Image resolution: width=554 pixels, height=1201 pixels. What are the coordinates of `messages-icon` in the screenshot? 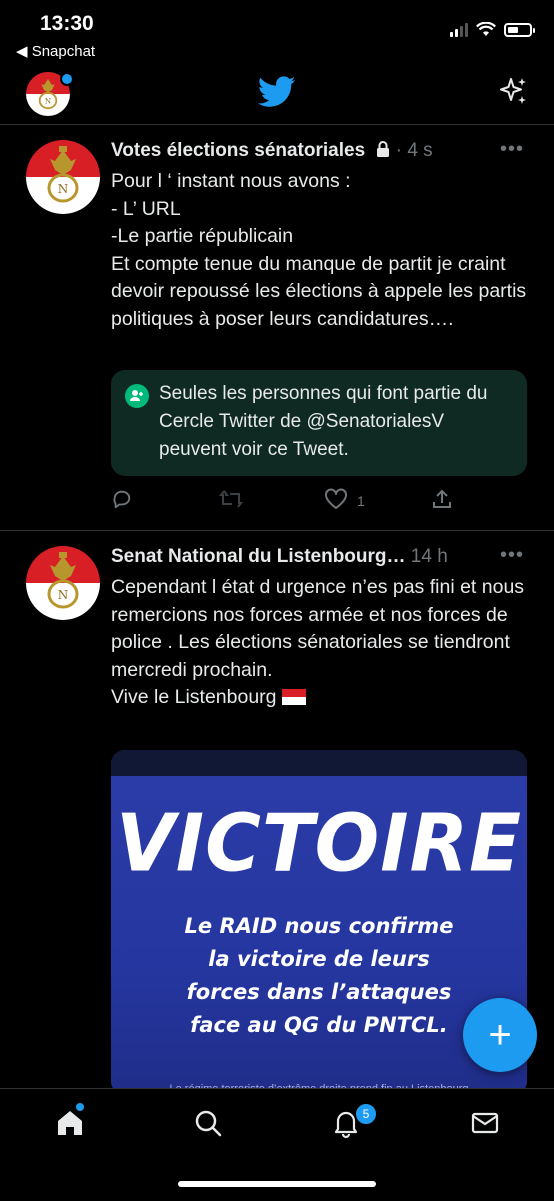 It's located at (485, 1123).